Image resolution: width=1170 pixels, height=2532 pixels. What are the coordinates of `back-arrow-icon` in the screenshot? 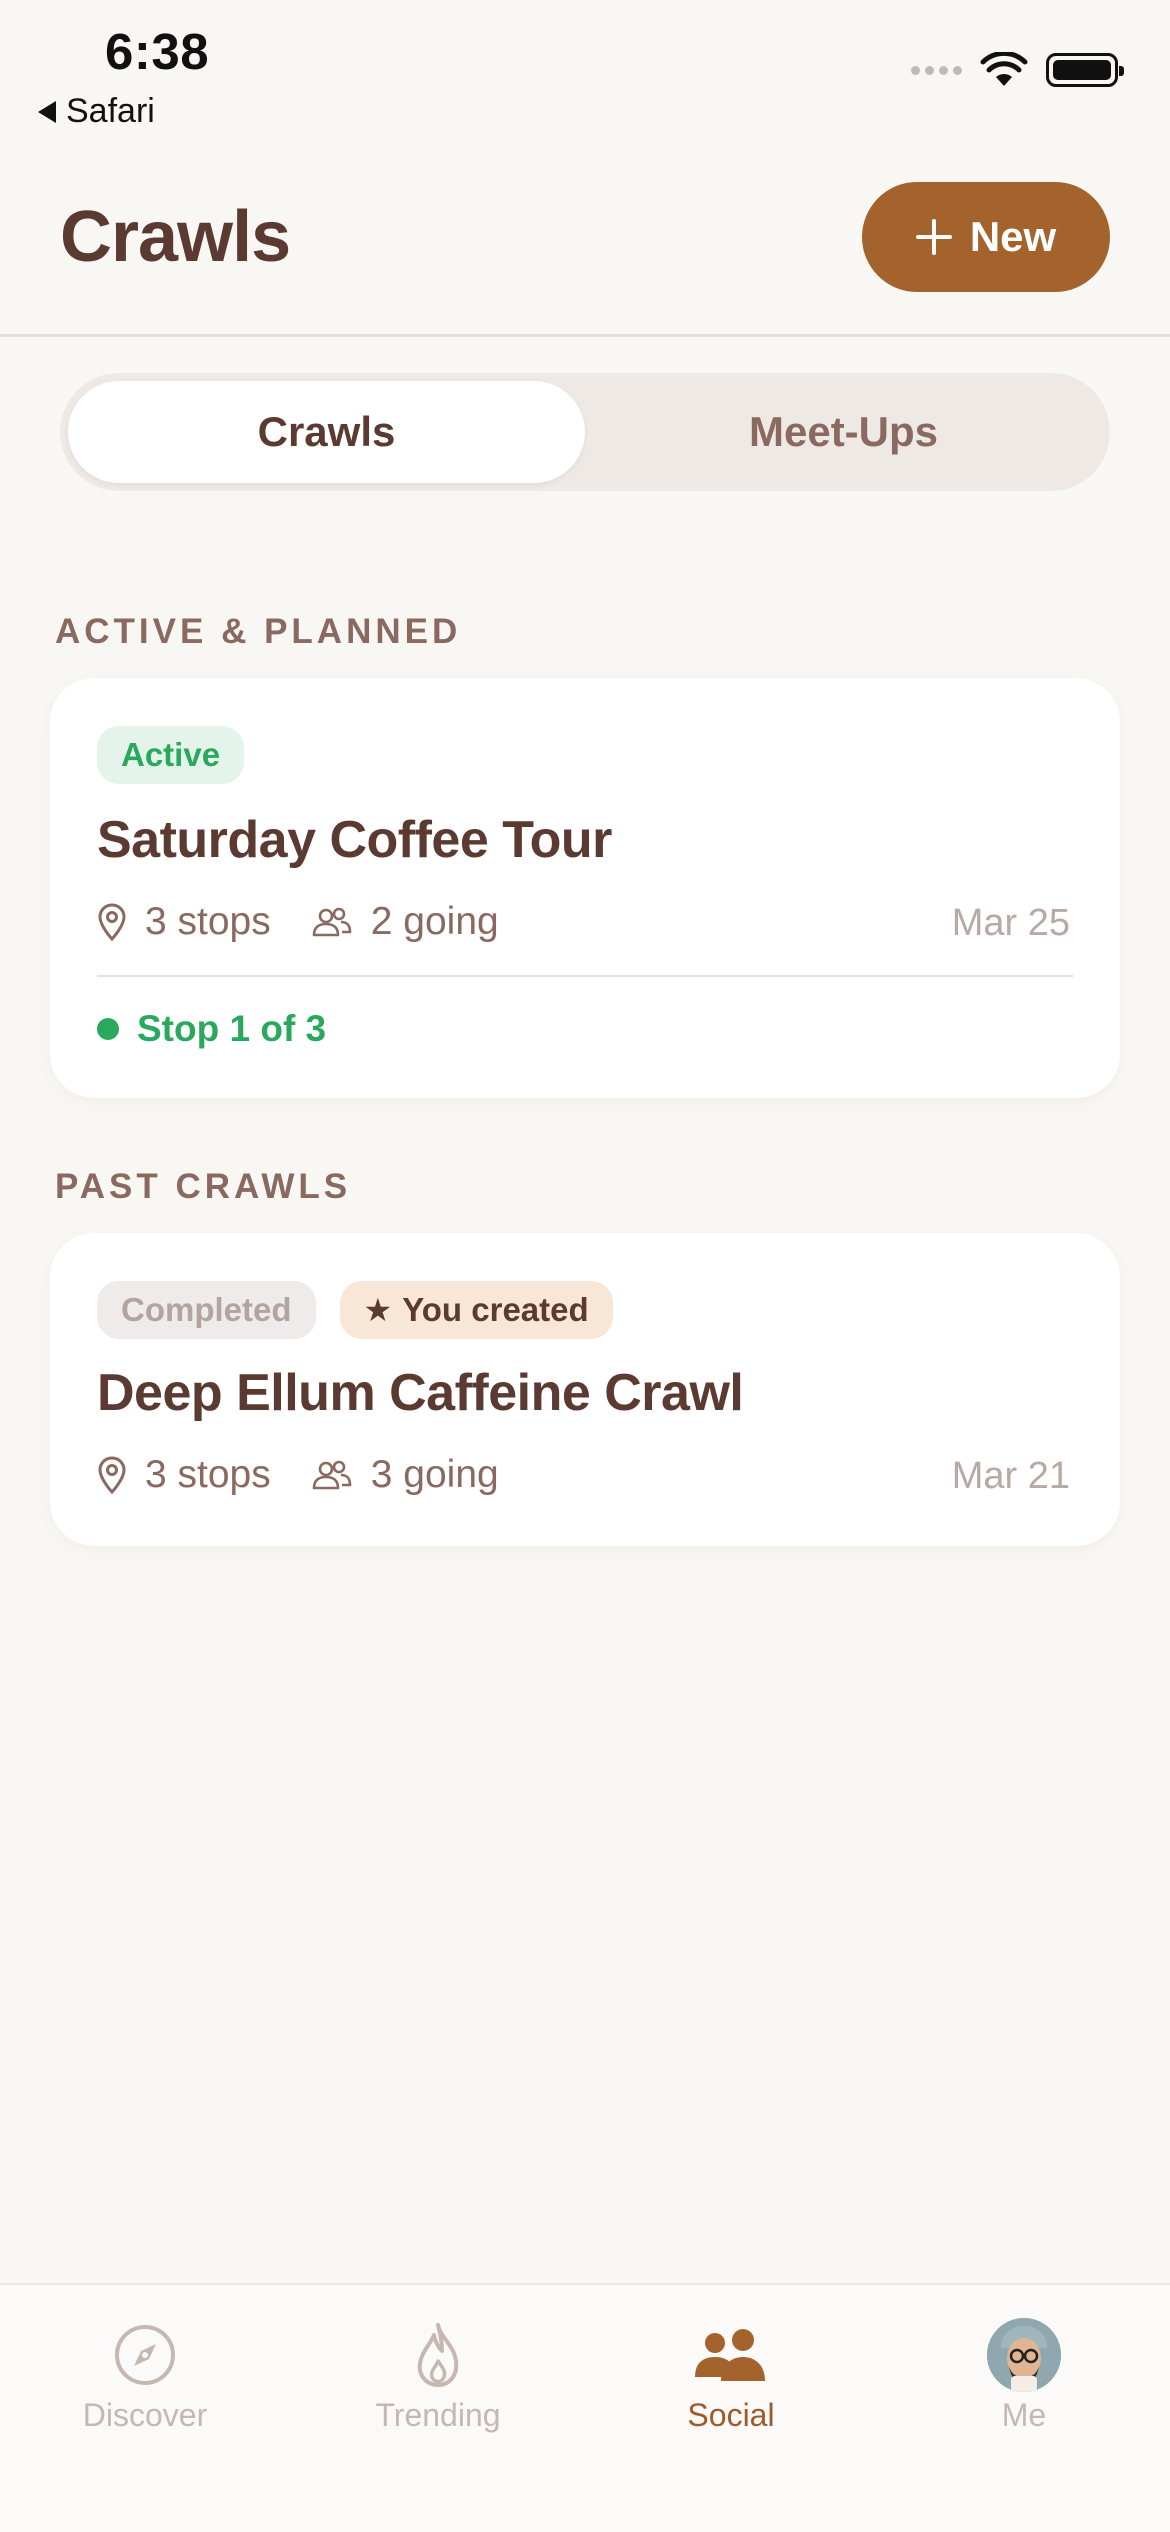 It's located at (47, 111).